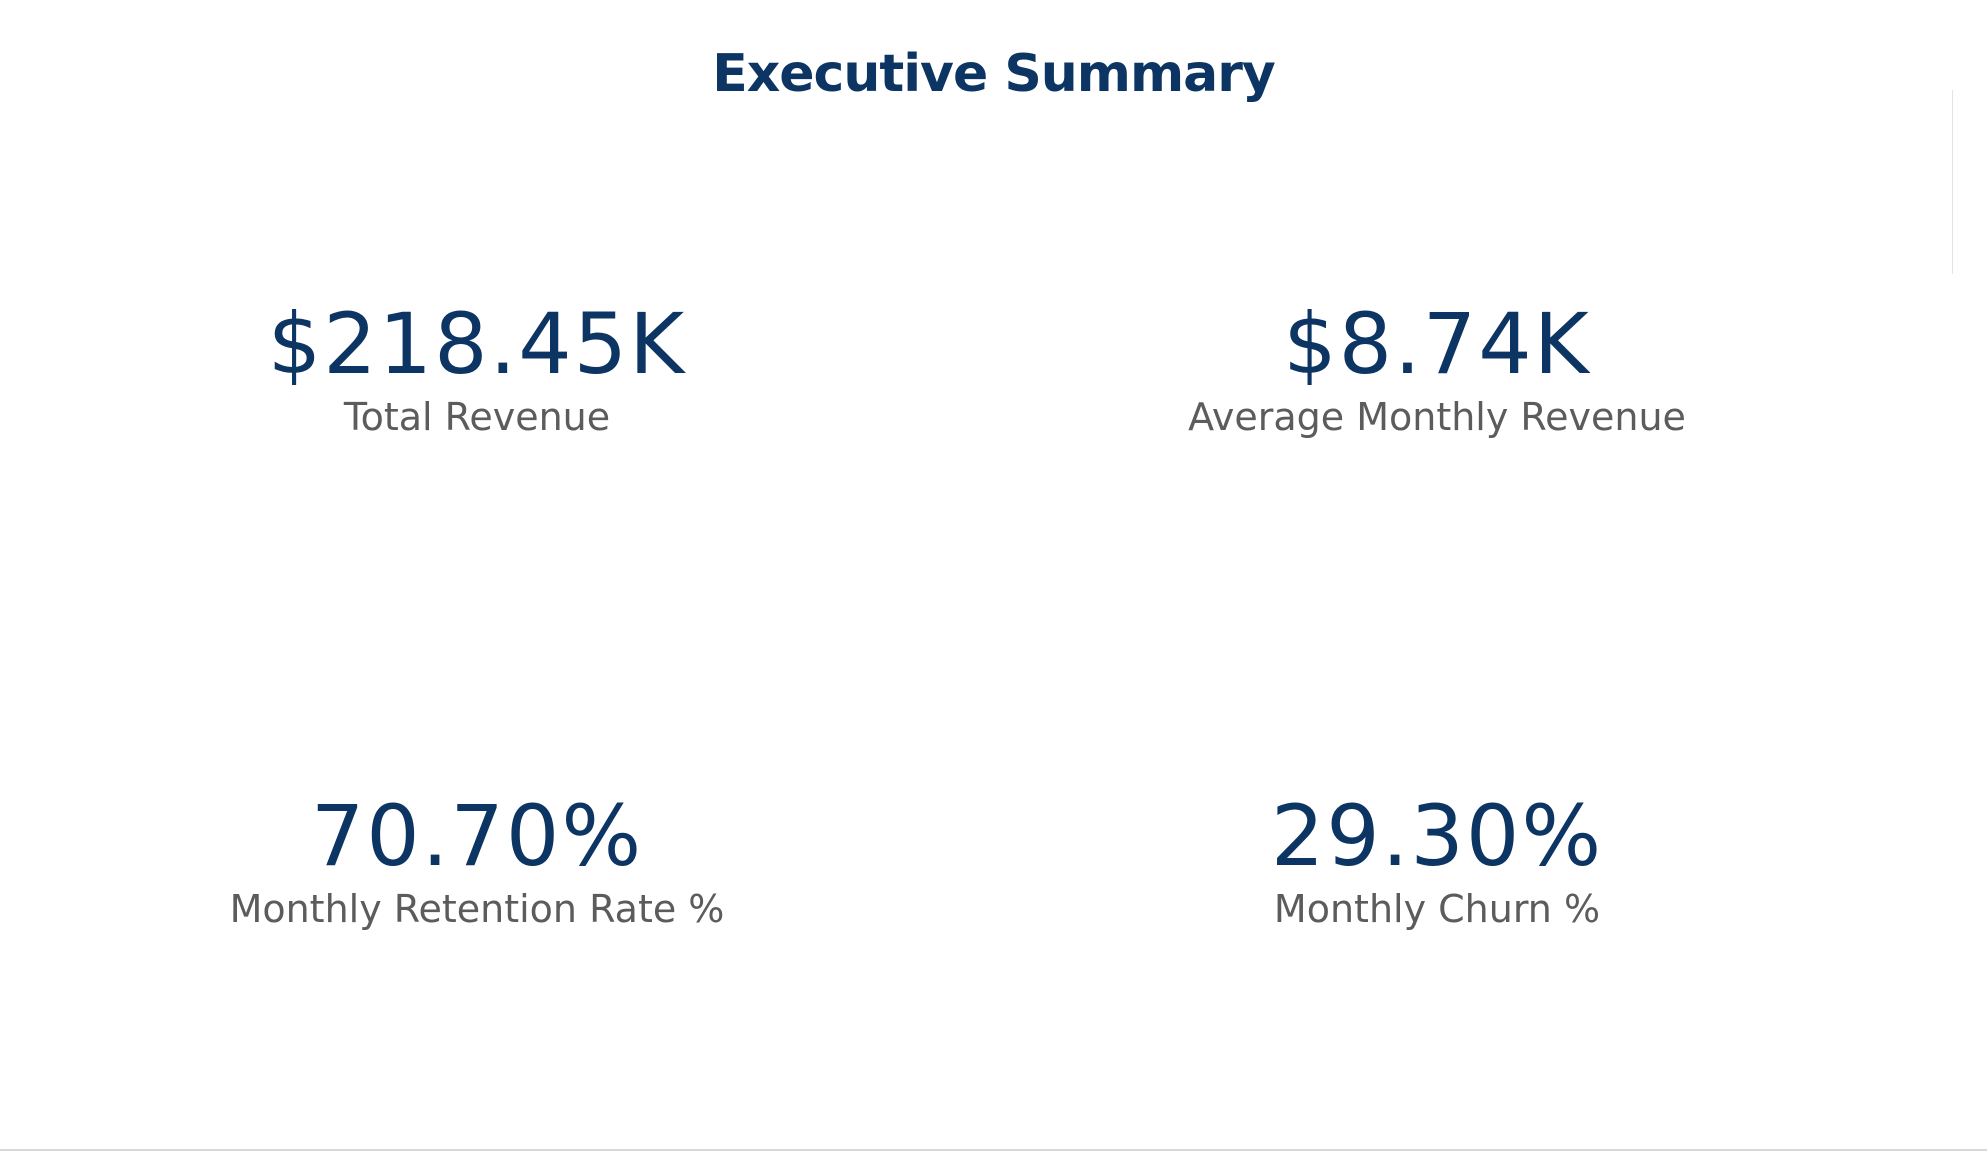 The height and width of the screenshot is (1152, 1987). Describe the element at coordinates (1437, 417) in the screenshot. I see `kpi-label: Average Monthly Revenue` at that location.